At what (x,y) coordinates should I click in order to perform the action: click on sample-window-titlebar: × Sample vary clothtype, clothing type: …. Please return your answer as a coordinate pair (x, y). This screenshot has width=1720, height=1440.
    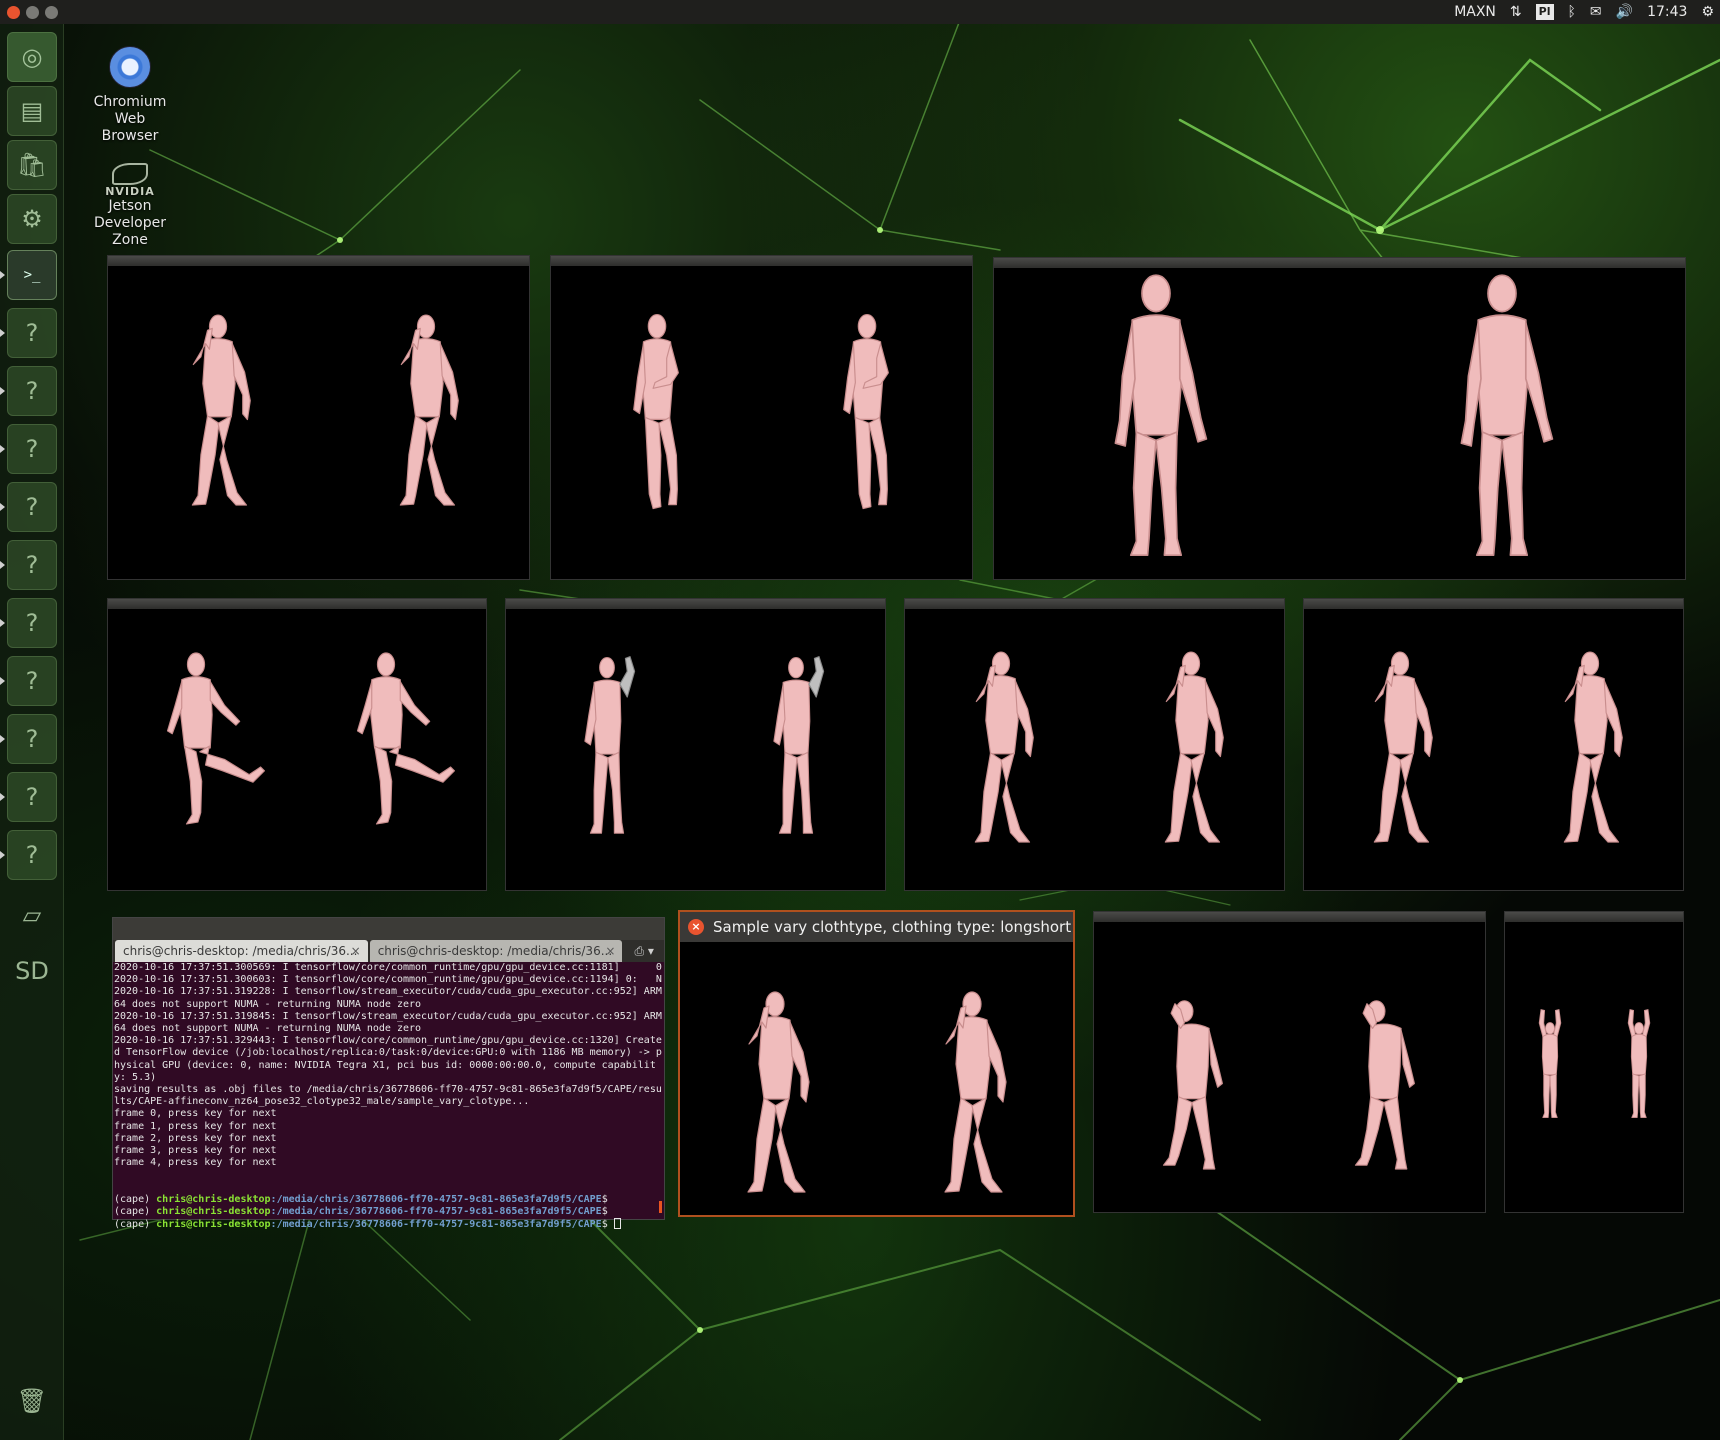
    Looking at the image, I should click on (876, 927).